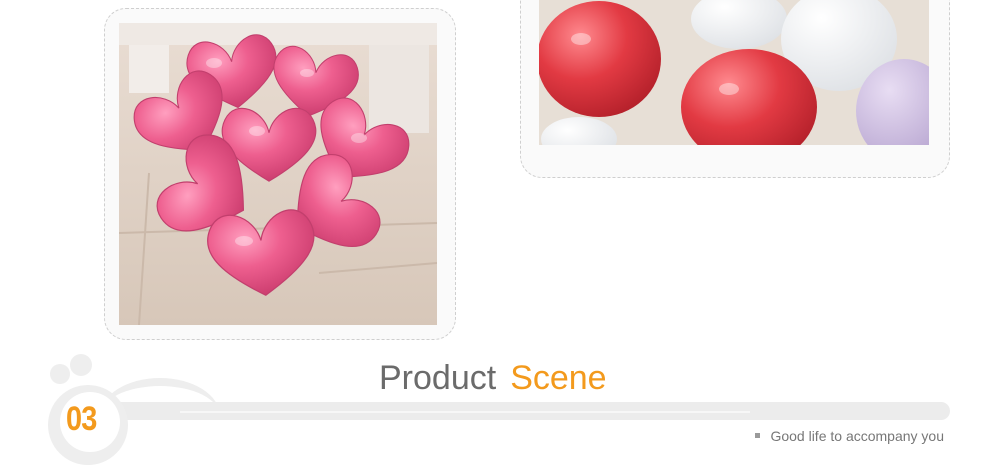  I want to click on tagline: Good life to accompany you, so click(849, 436).